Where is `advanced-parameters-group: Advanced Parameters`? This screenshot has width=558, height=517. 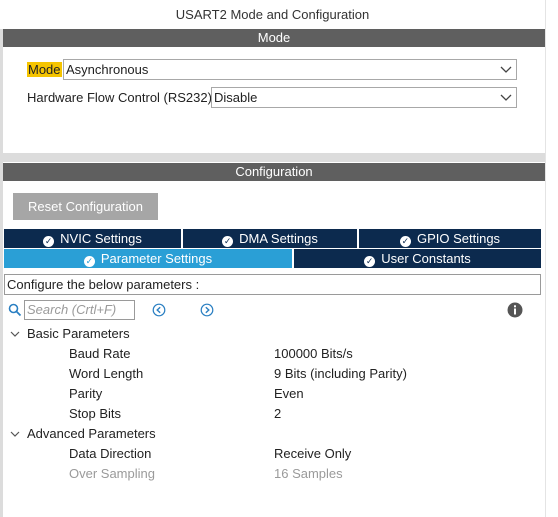
advanced-parameters-group: Advanced Parameters is located at coordinates (91, 434).